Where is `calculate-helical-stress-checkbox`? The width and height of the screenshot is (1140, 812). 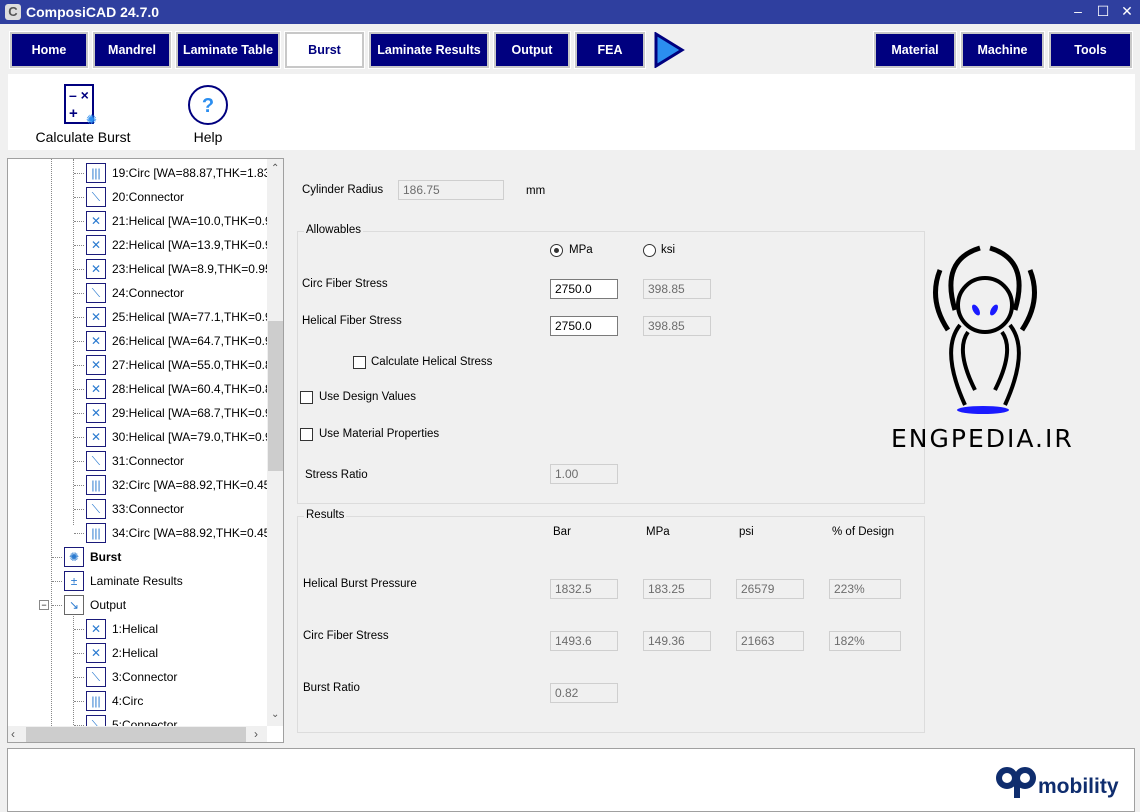 calculate-helical-stress-checkbox is located at coordinates (359, 362).